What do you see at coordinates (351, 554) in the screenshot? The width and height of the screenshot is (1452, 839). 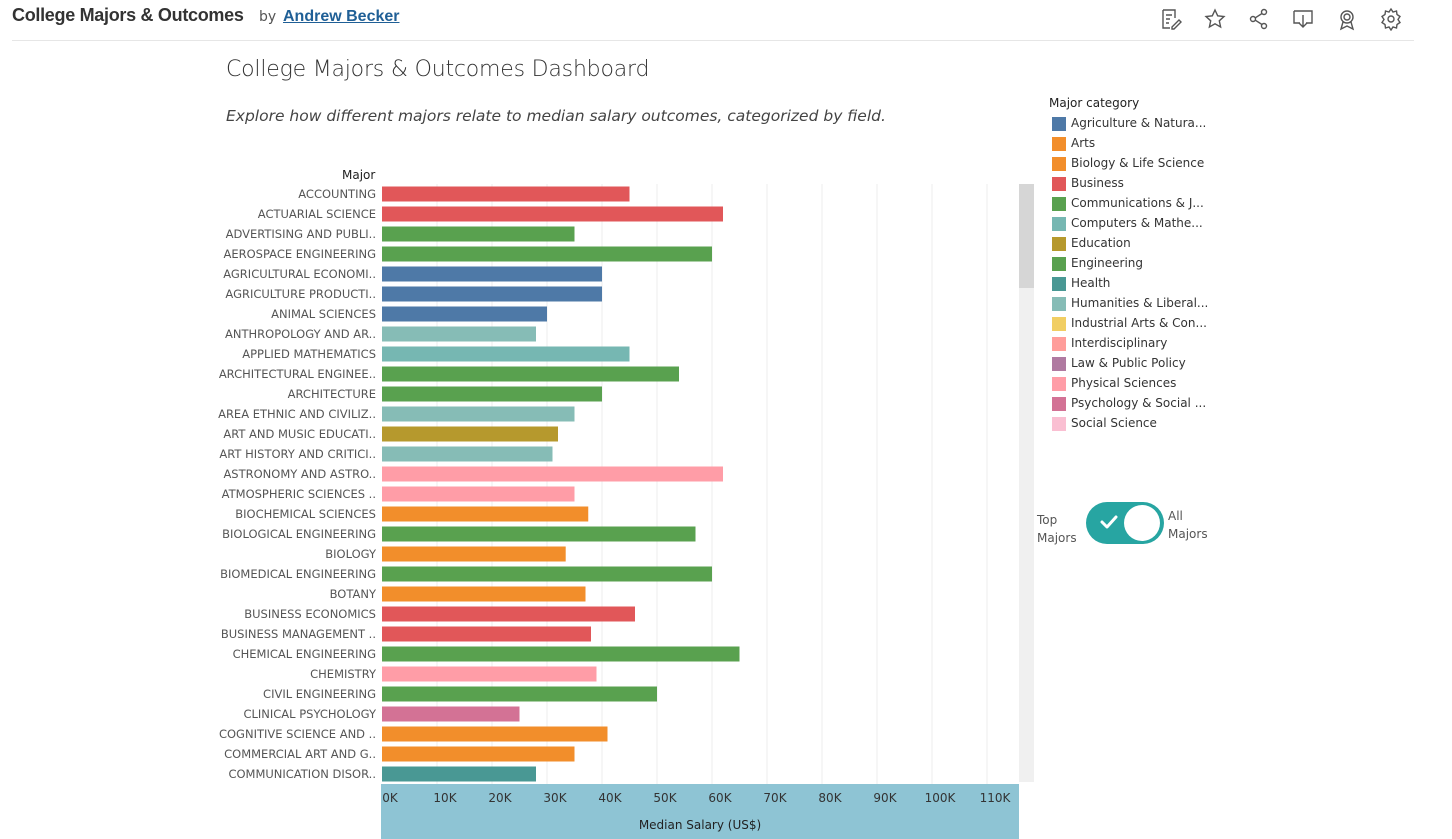 I see `bar-category-label: BIOLOGY` at bounding box center [351, 554].